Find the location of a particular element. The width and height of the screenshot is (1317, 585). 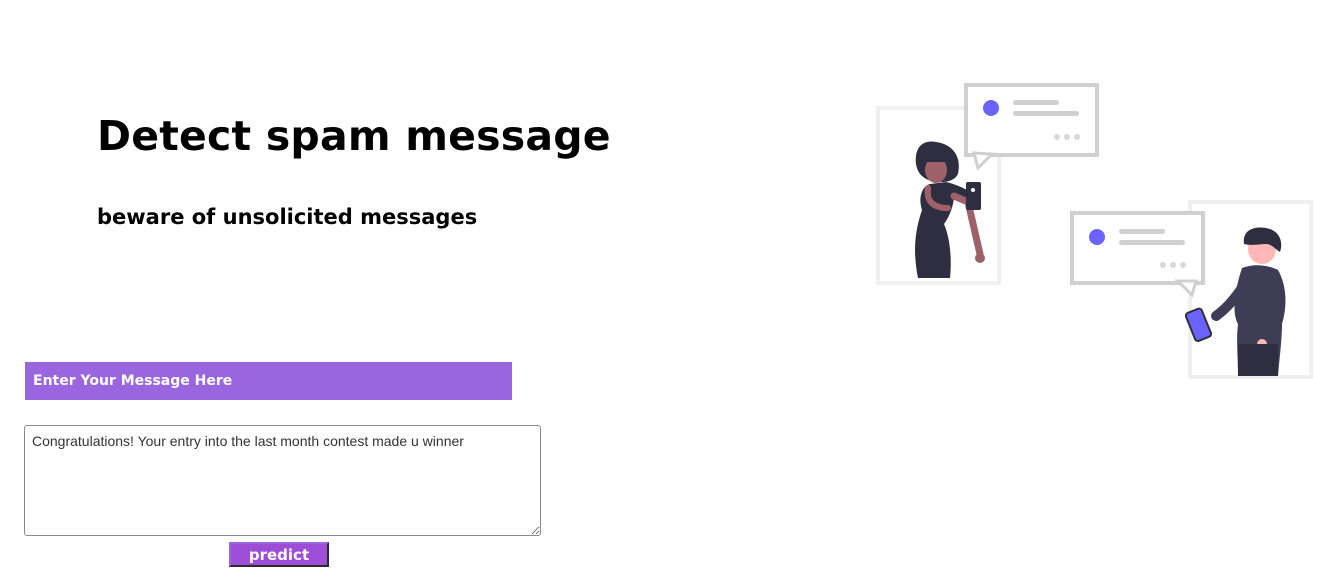

page-subtitle: beware of unsolicited messages is located at coordinates (287, 217).